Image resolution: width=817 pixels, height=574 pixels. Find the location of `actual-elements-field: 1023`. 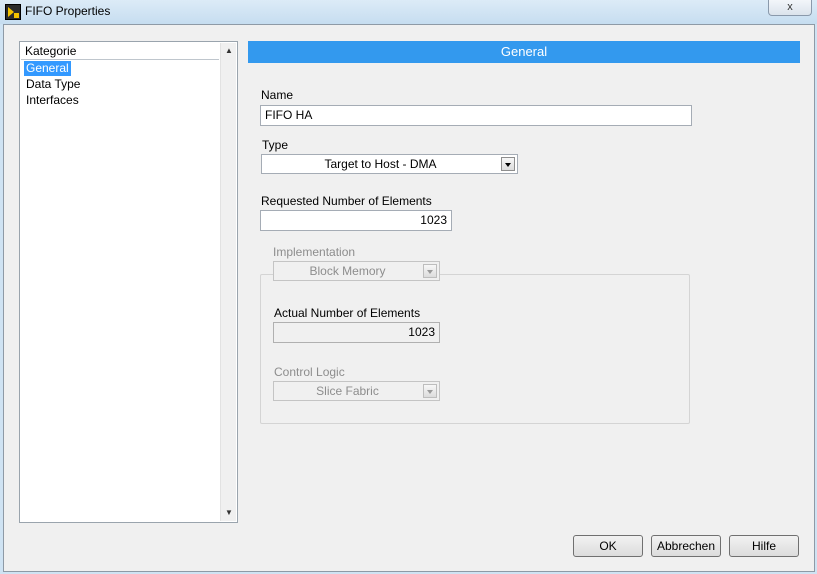

actual-elements-field: 1023 is located at coordinates (356, 332).